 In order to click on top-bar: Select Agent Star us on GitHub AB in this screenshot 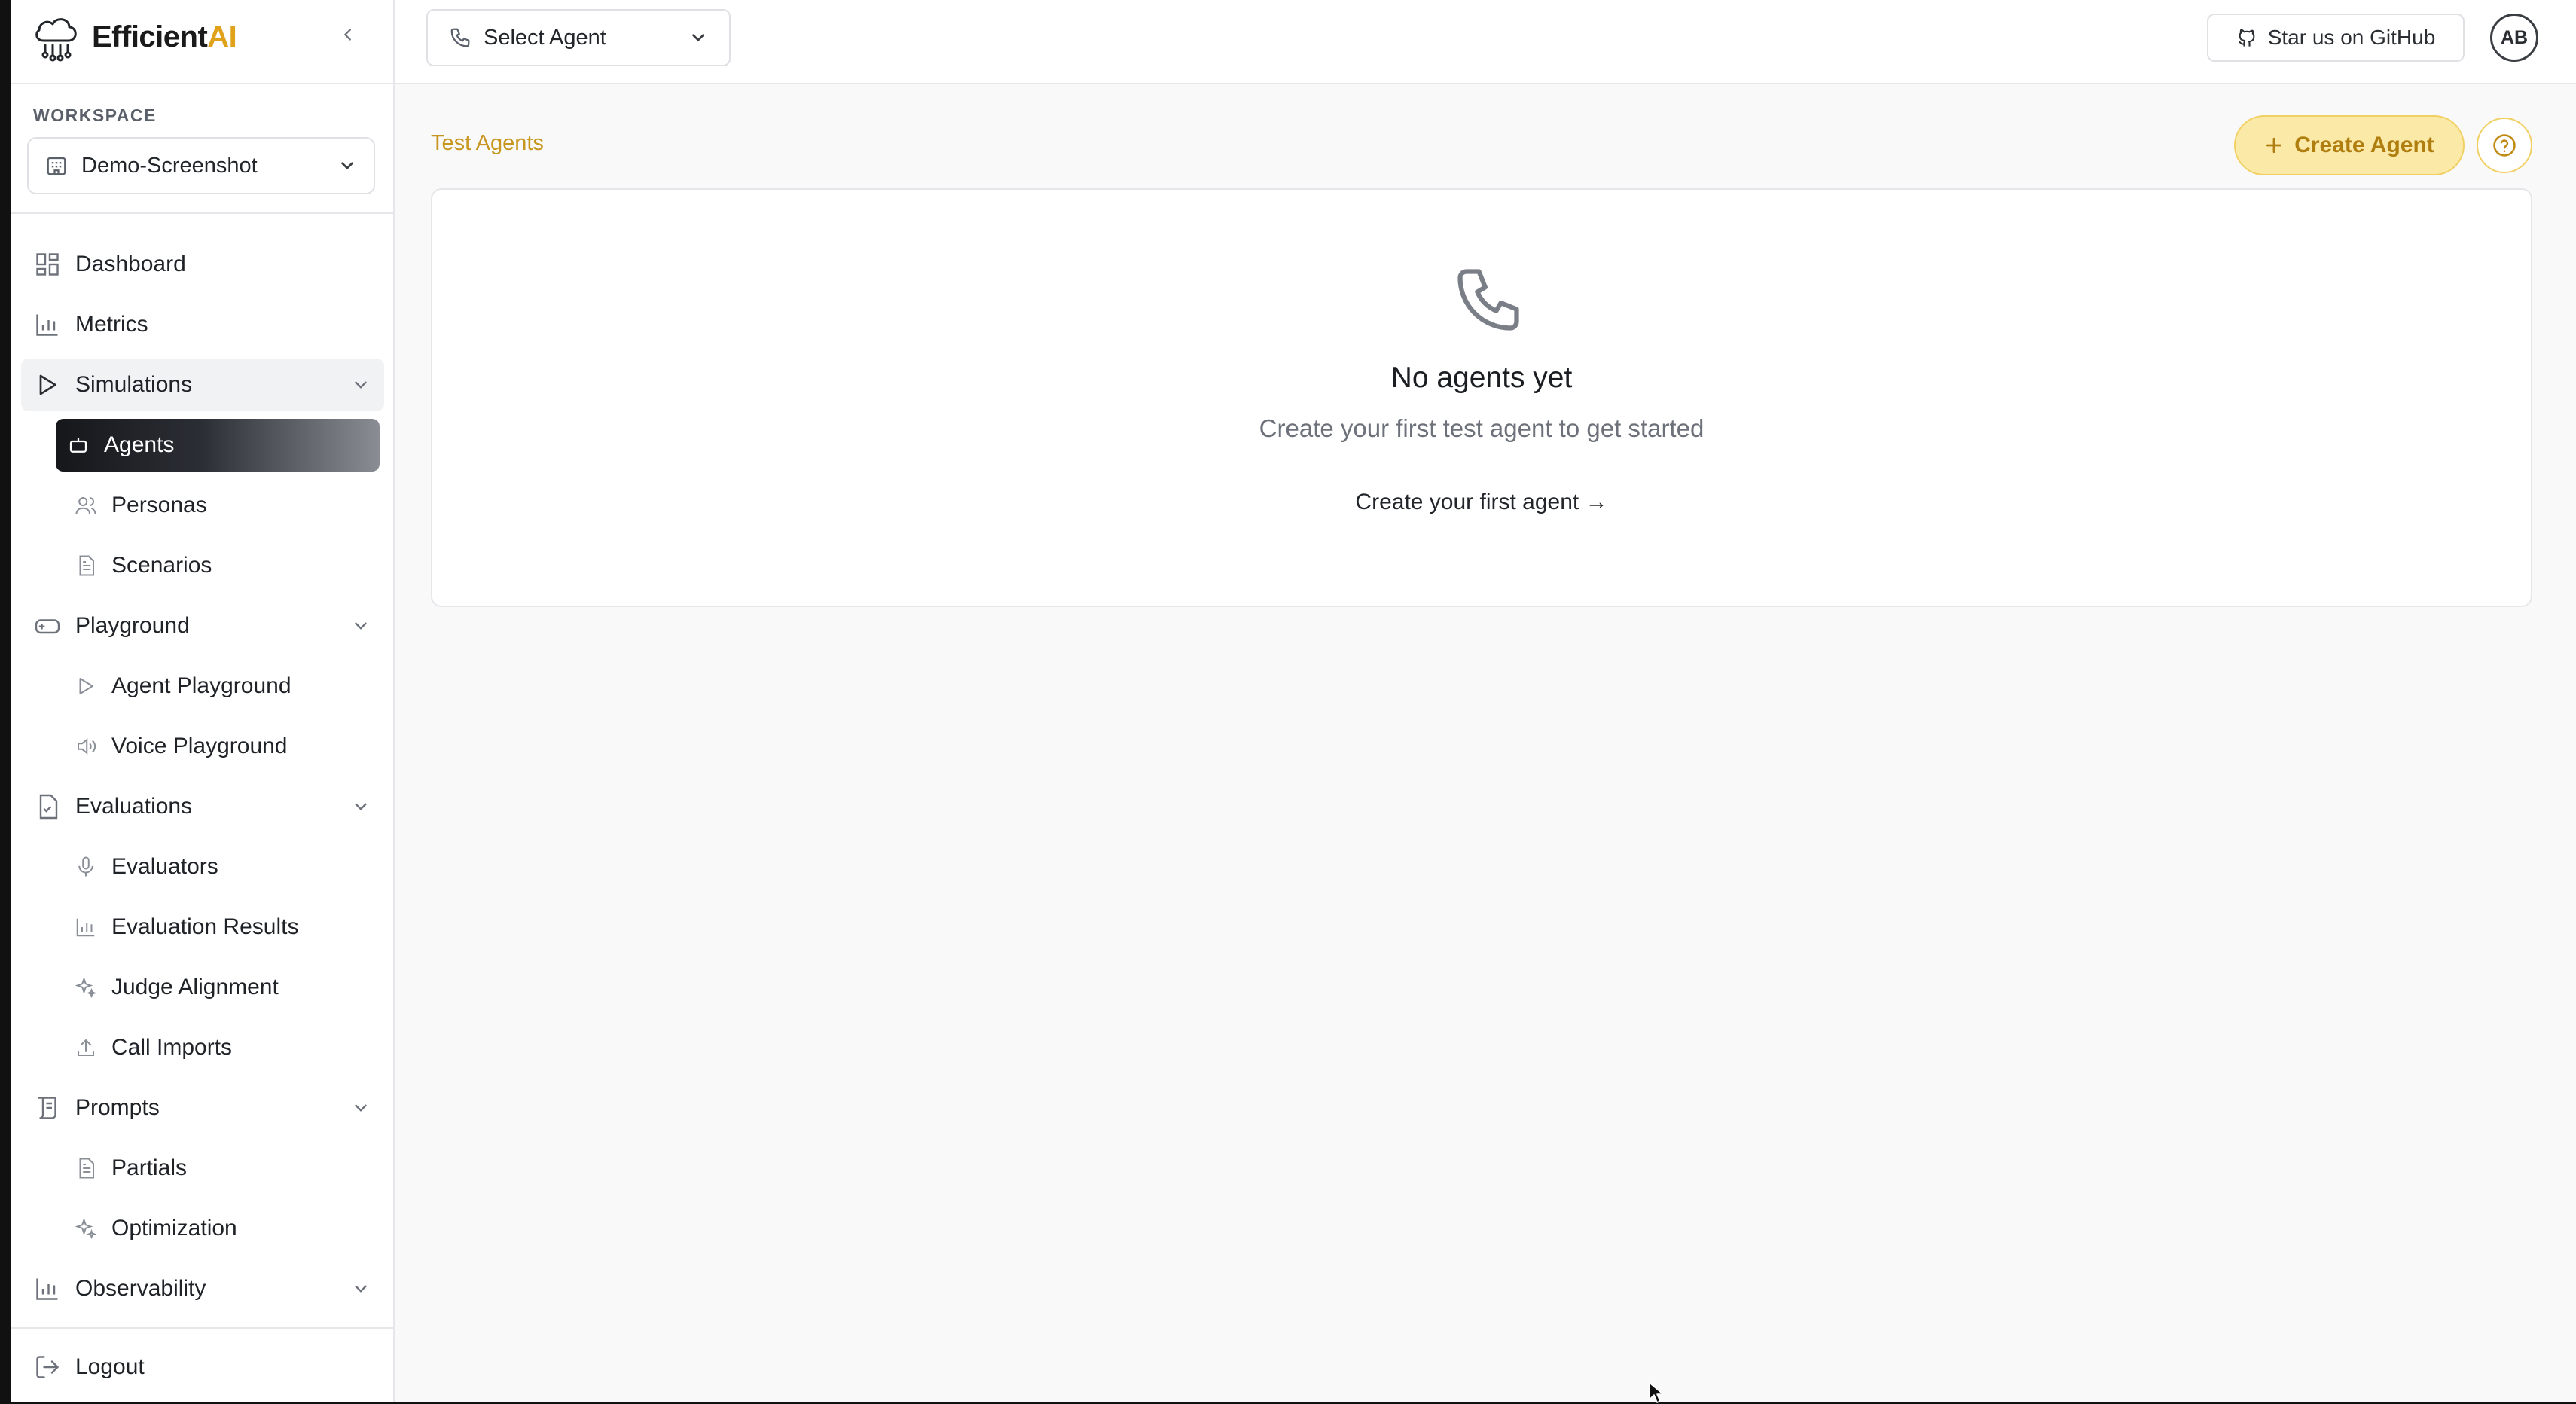, I will do `click(1486, 42)`.